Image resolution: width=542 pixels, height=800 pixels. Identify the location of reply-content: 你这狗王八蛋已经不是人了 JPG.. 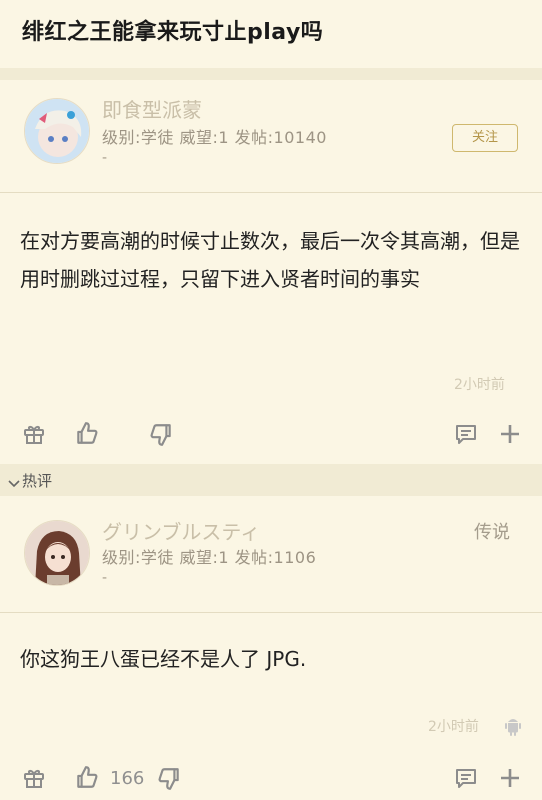
(163, 659).